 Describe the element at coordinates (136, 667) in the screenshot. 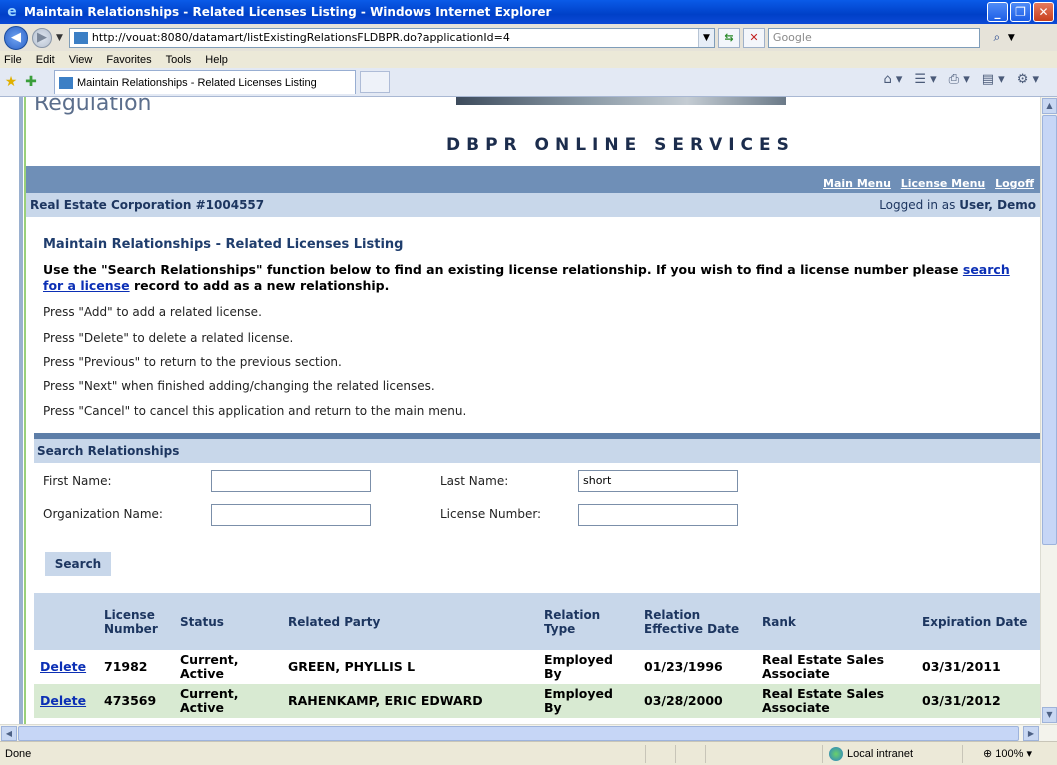

I see `license-number-cell: 71982` at that location.